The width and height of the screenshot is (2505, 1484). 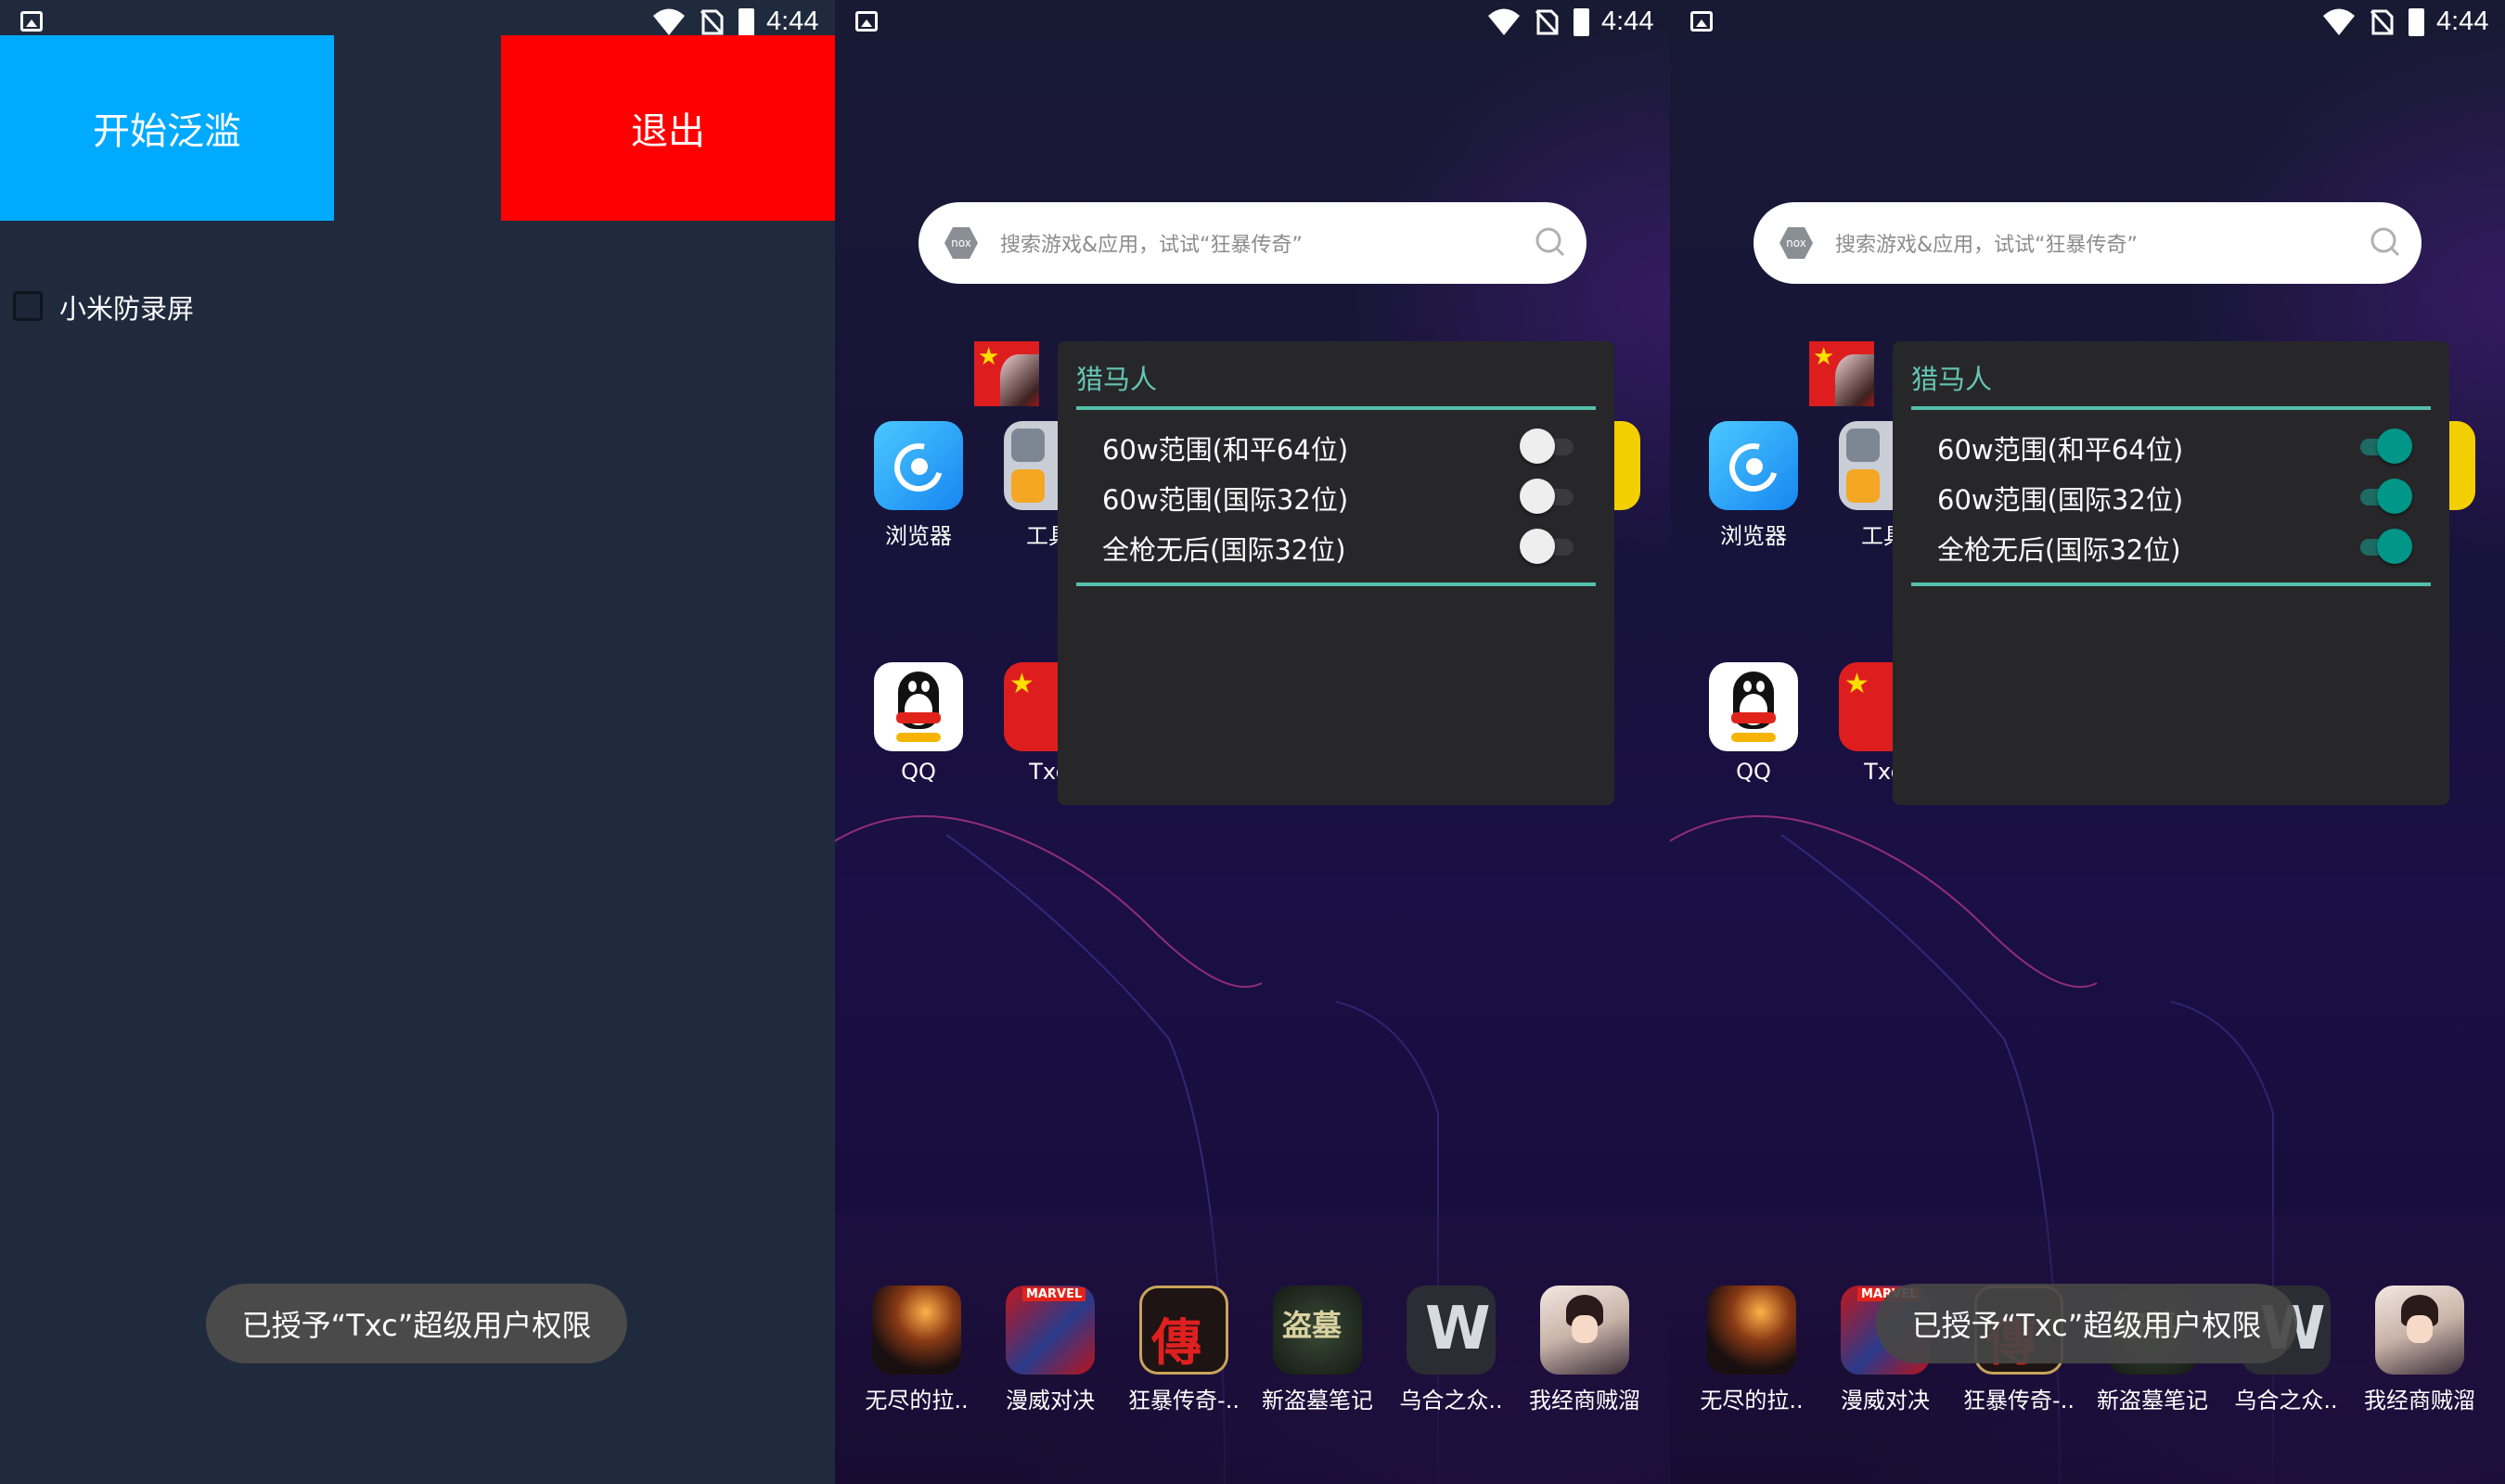 I want to click on dock-app-5: 乌合之众.., so click(x=1451, y=1350).